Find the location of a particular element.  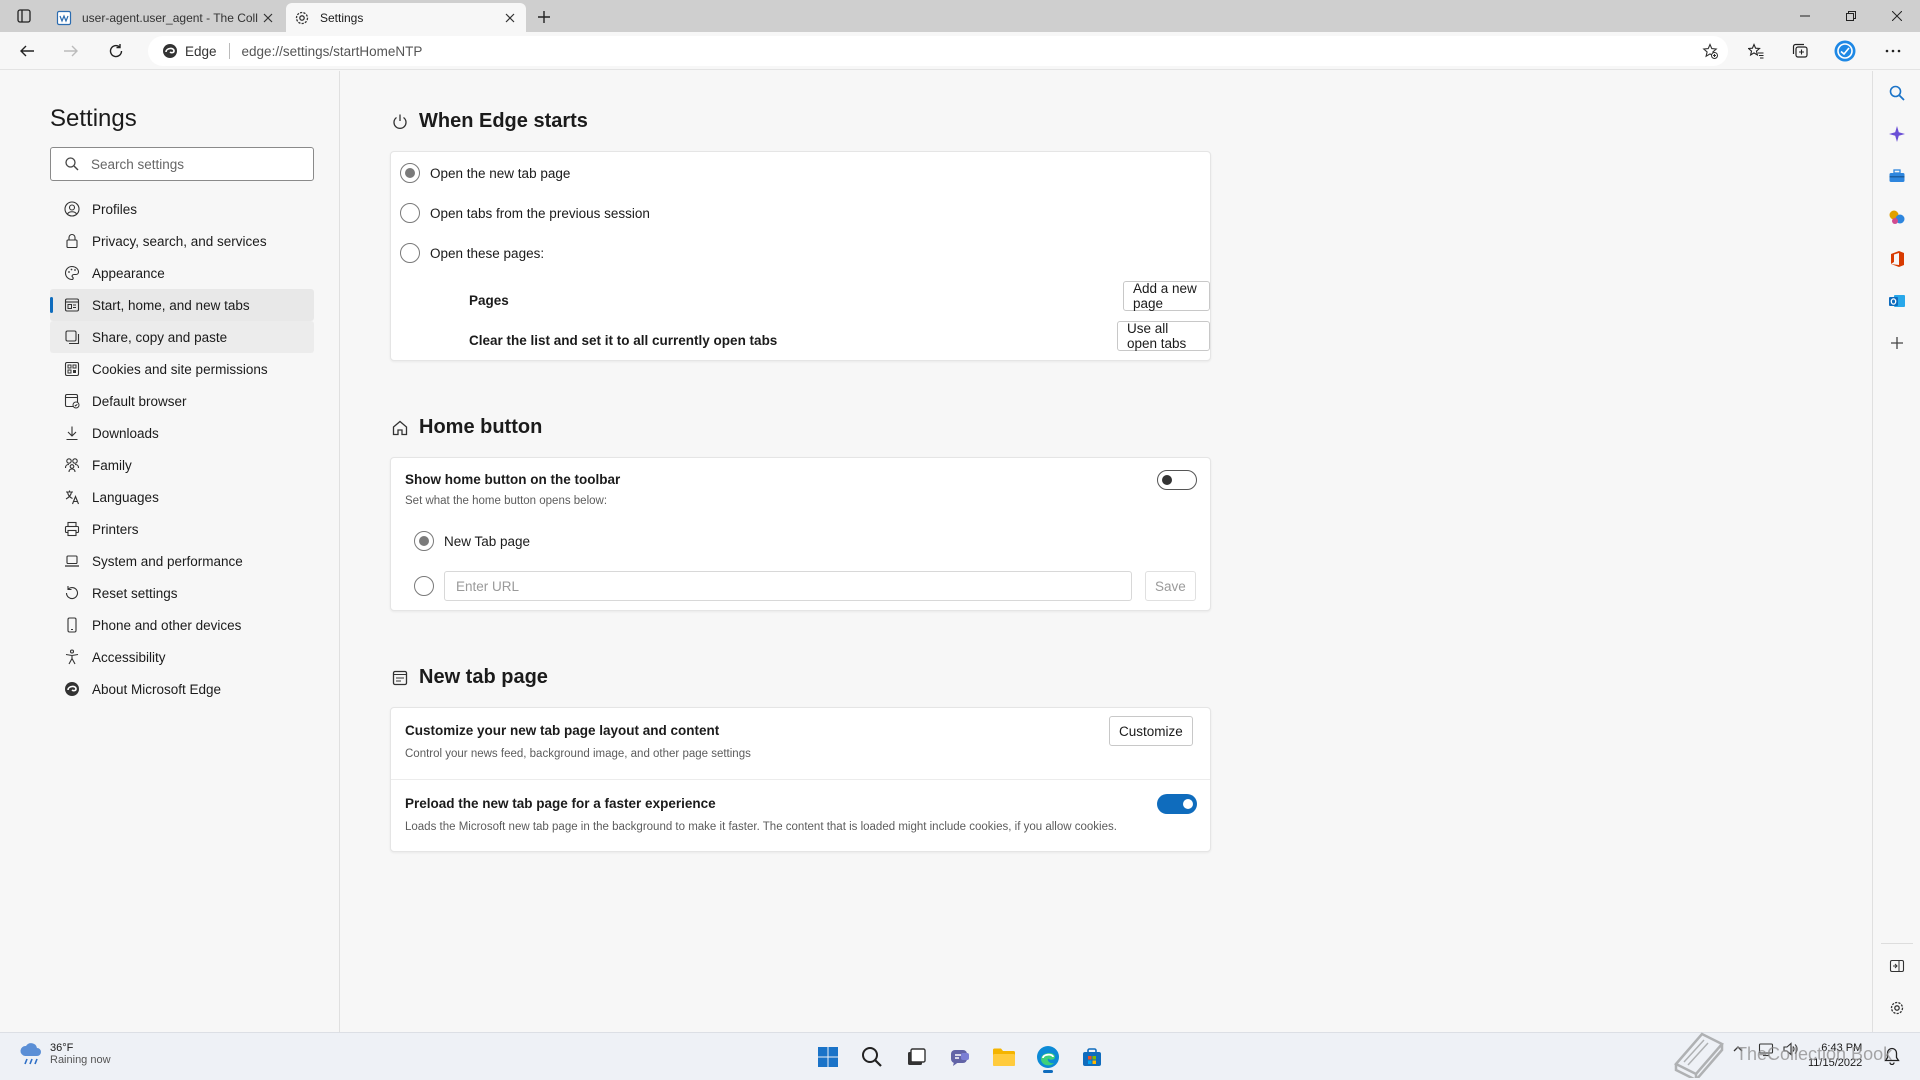

avatar-icon is located at coordinates (1845, 51).